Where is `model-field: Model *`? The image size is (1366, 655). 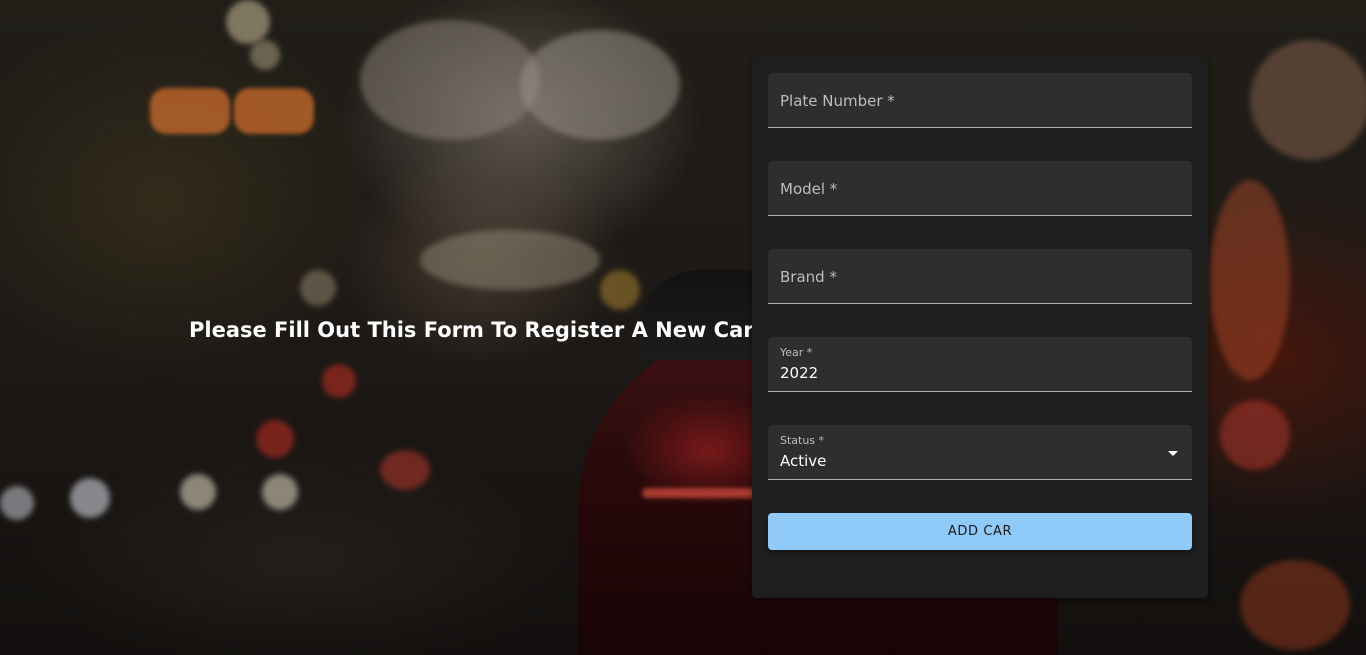
model-field: Model * is located at coordinates (980, 188).